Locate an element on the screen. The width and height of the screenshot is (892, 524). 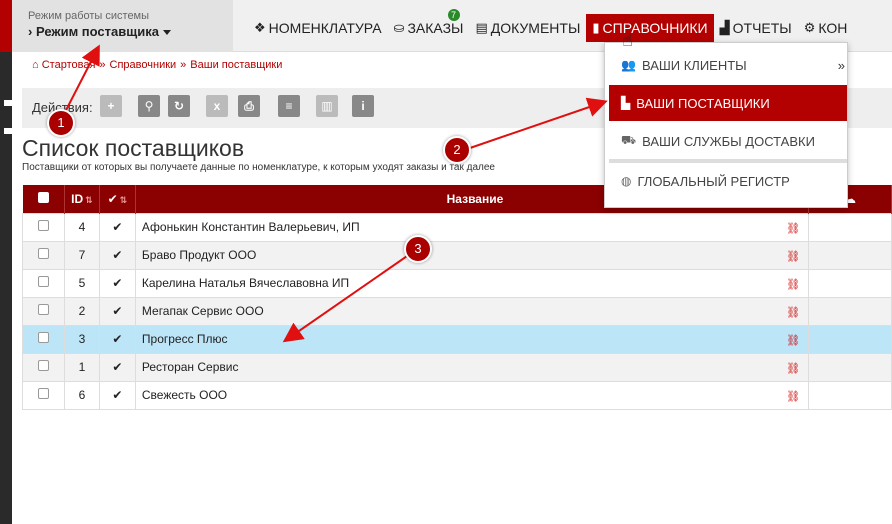
annotation-marker-3: 3 is located at coordinates (418, 249).